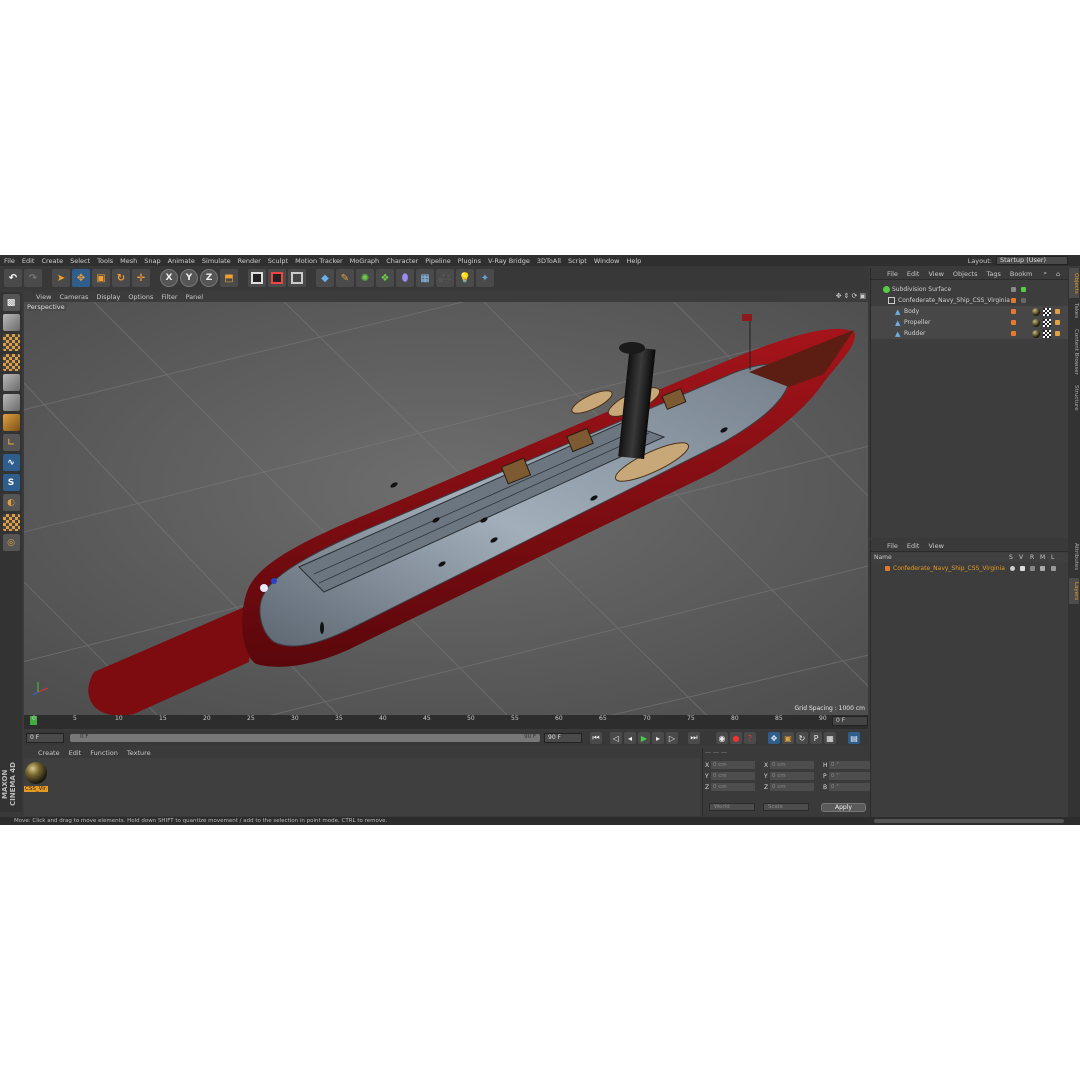 The height and width of the screenshot is (1080, 1080). What do you see at coordinates (11, 382) in the screenshot?
I see `points-mode-icon` at bounding box center [11, 382].